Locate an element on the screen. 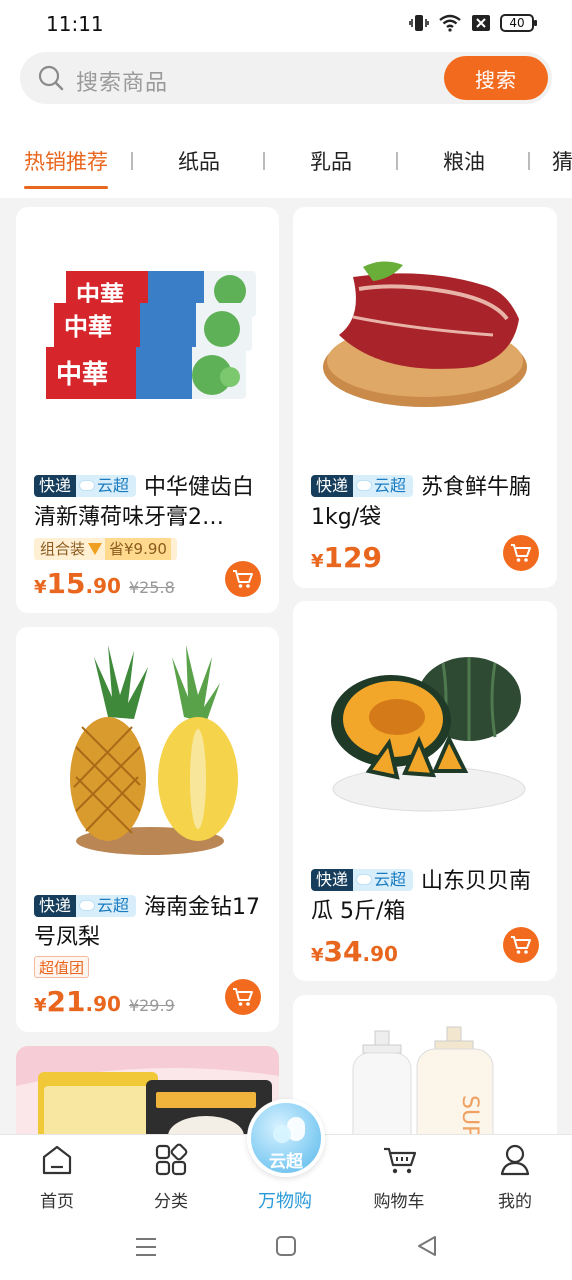  tab-dairy: 乳品 is located at coordinates (331, 161).